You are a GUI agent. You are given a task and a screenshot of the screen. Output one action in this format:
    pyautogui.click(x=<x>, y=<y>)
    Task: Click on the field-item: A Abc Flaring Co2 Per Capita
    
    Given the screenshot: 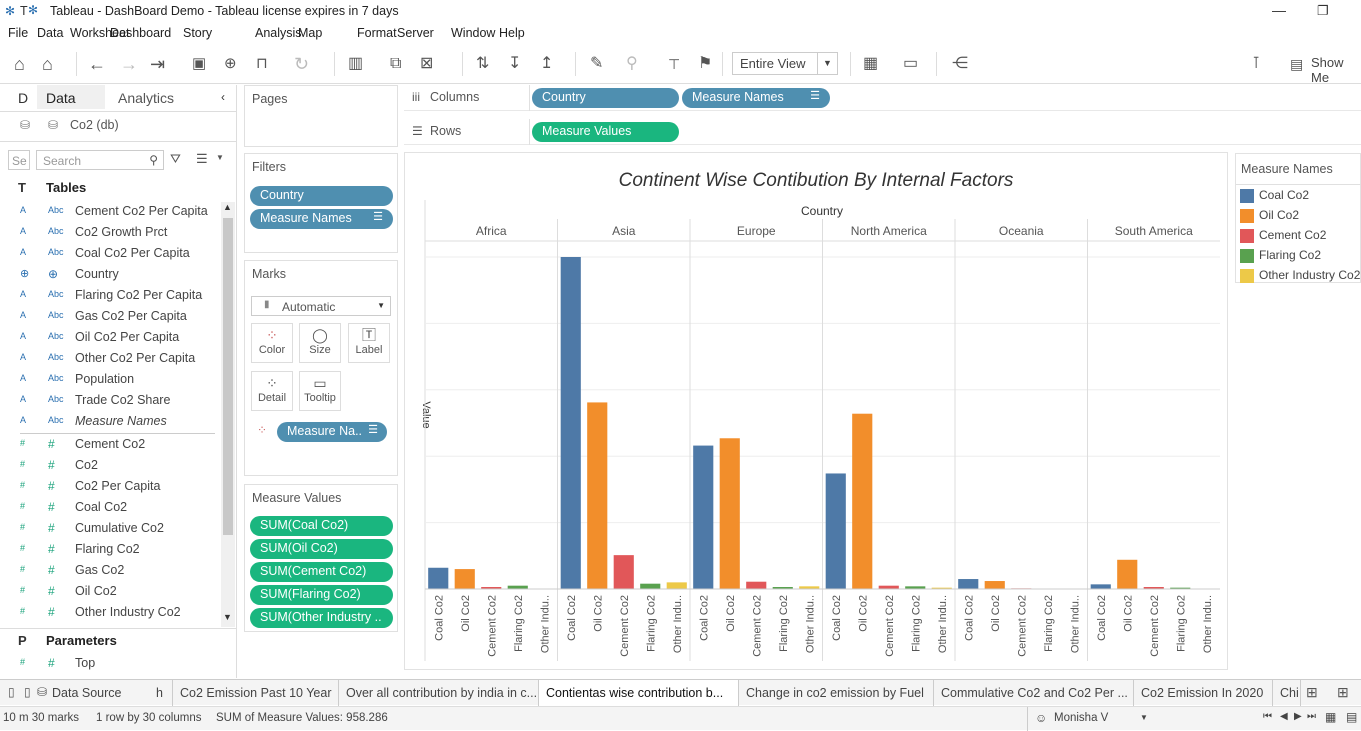 What is the action you would take?
    pyautogui.click(x=110, y=296)
    